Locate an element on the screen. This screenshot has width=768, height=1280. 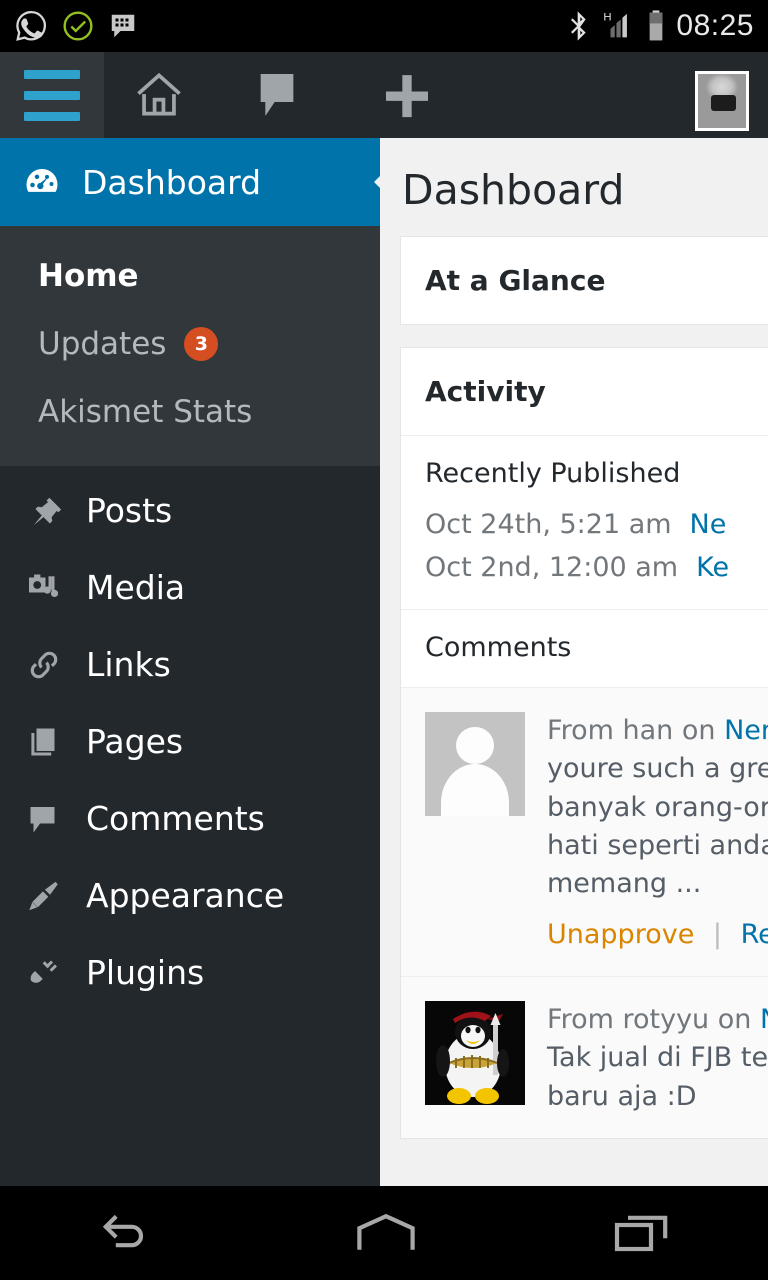
comment-header: From rotyyu on N is located at coordinates (657, 1020).